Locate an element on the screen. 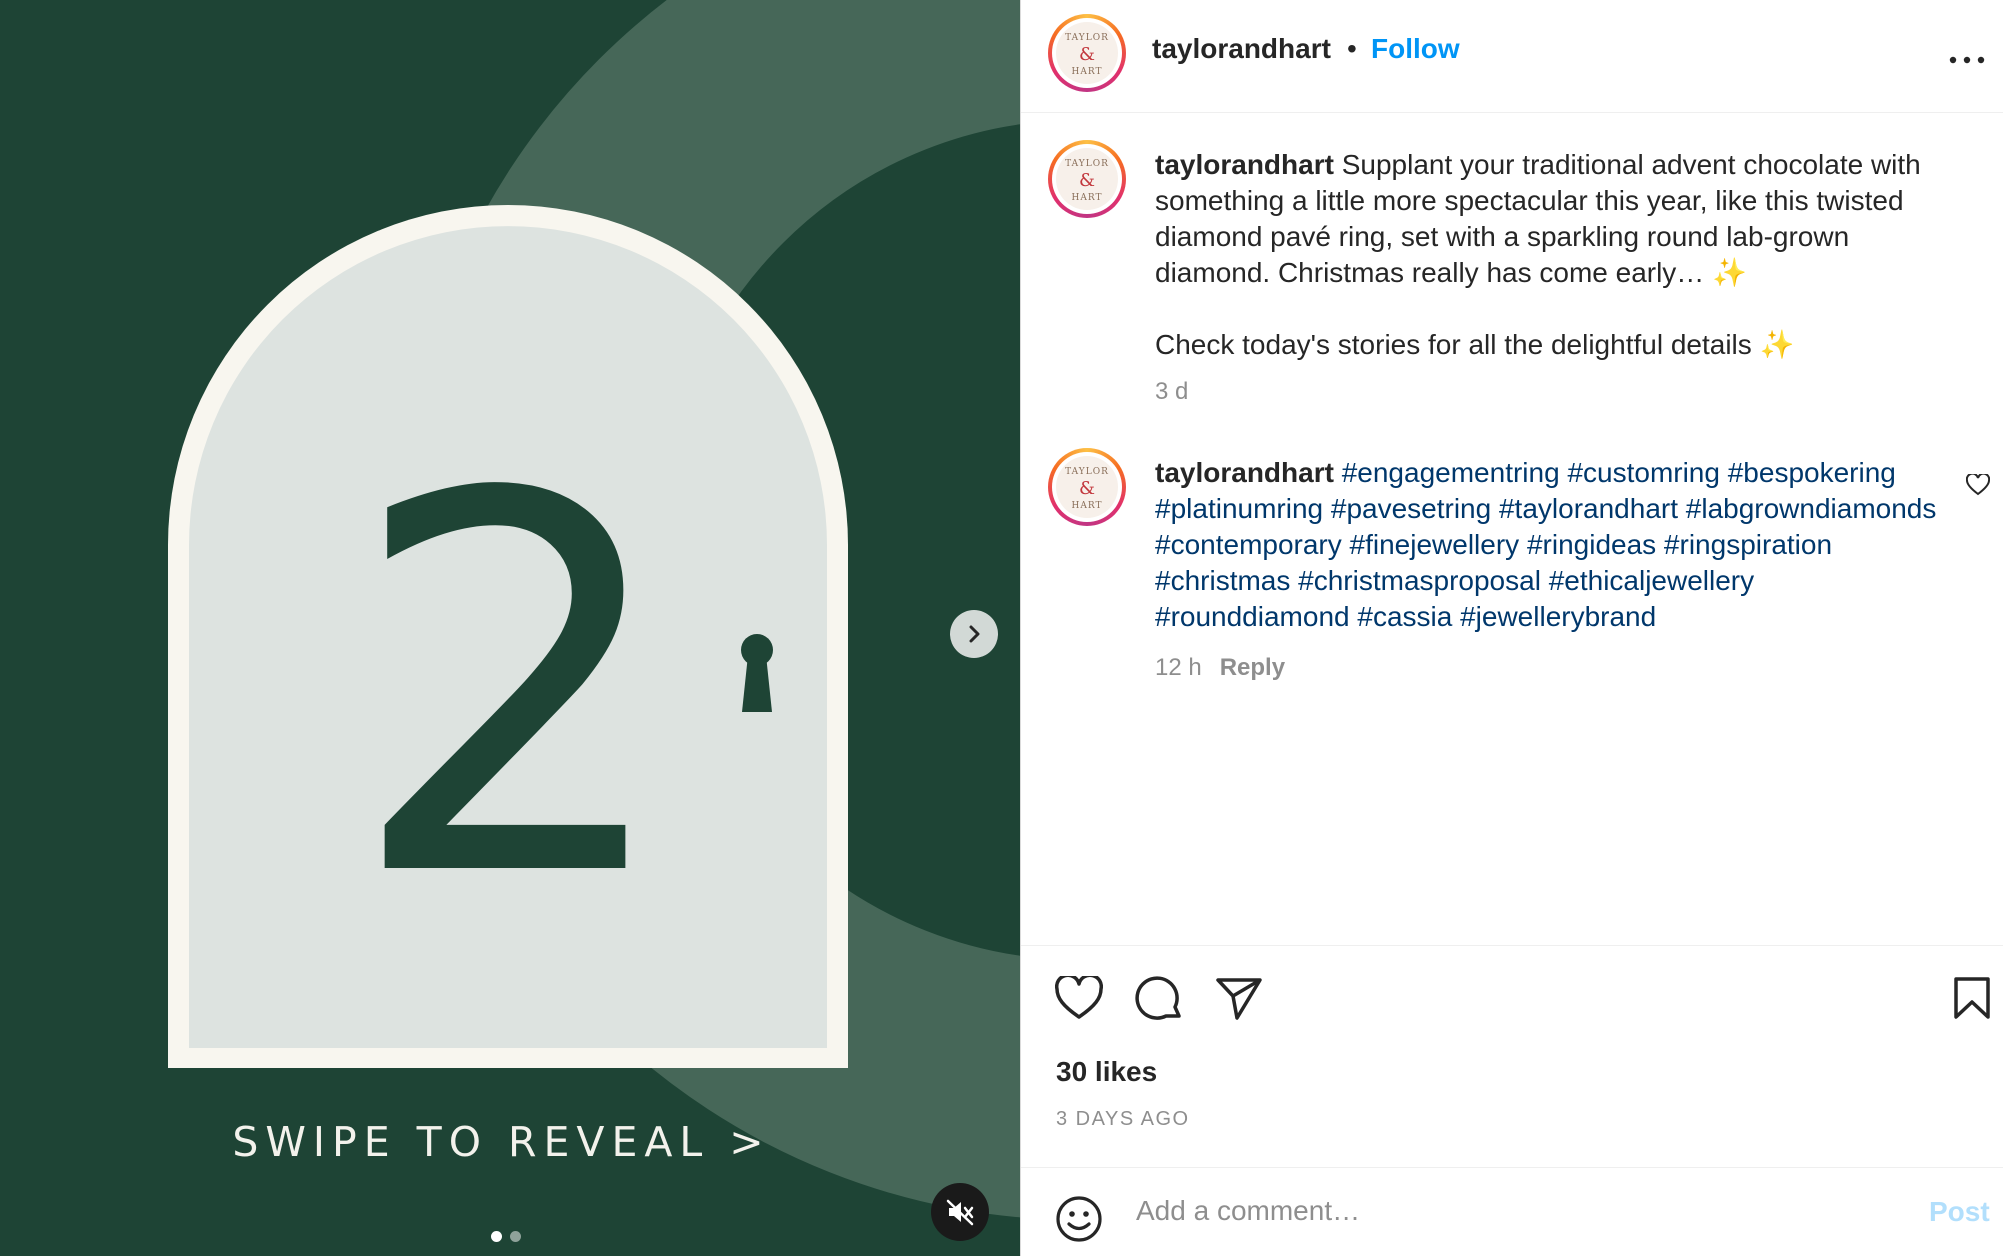 The height and width of the screenshot is (1256, 2003). header-username: taylorandhart is located at coordinates (1241, 49).